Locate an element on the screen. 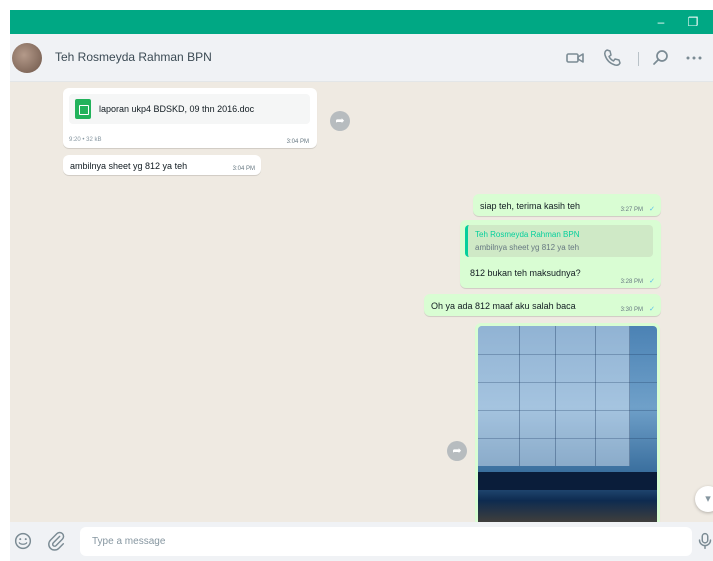 This screenshot has width=713, height=561. attach-icon is located at coordinates (56, 541).